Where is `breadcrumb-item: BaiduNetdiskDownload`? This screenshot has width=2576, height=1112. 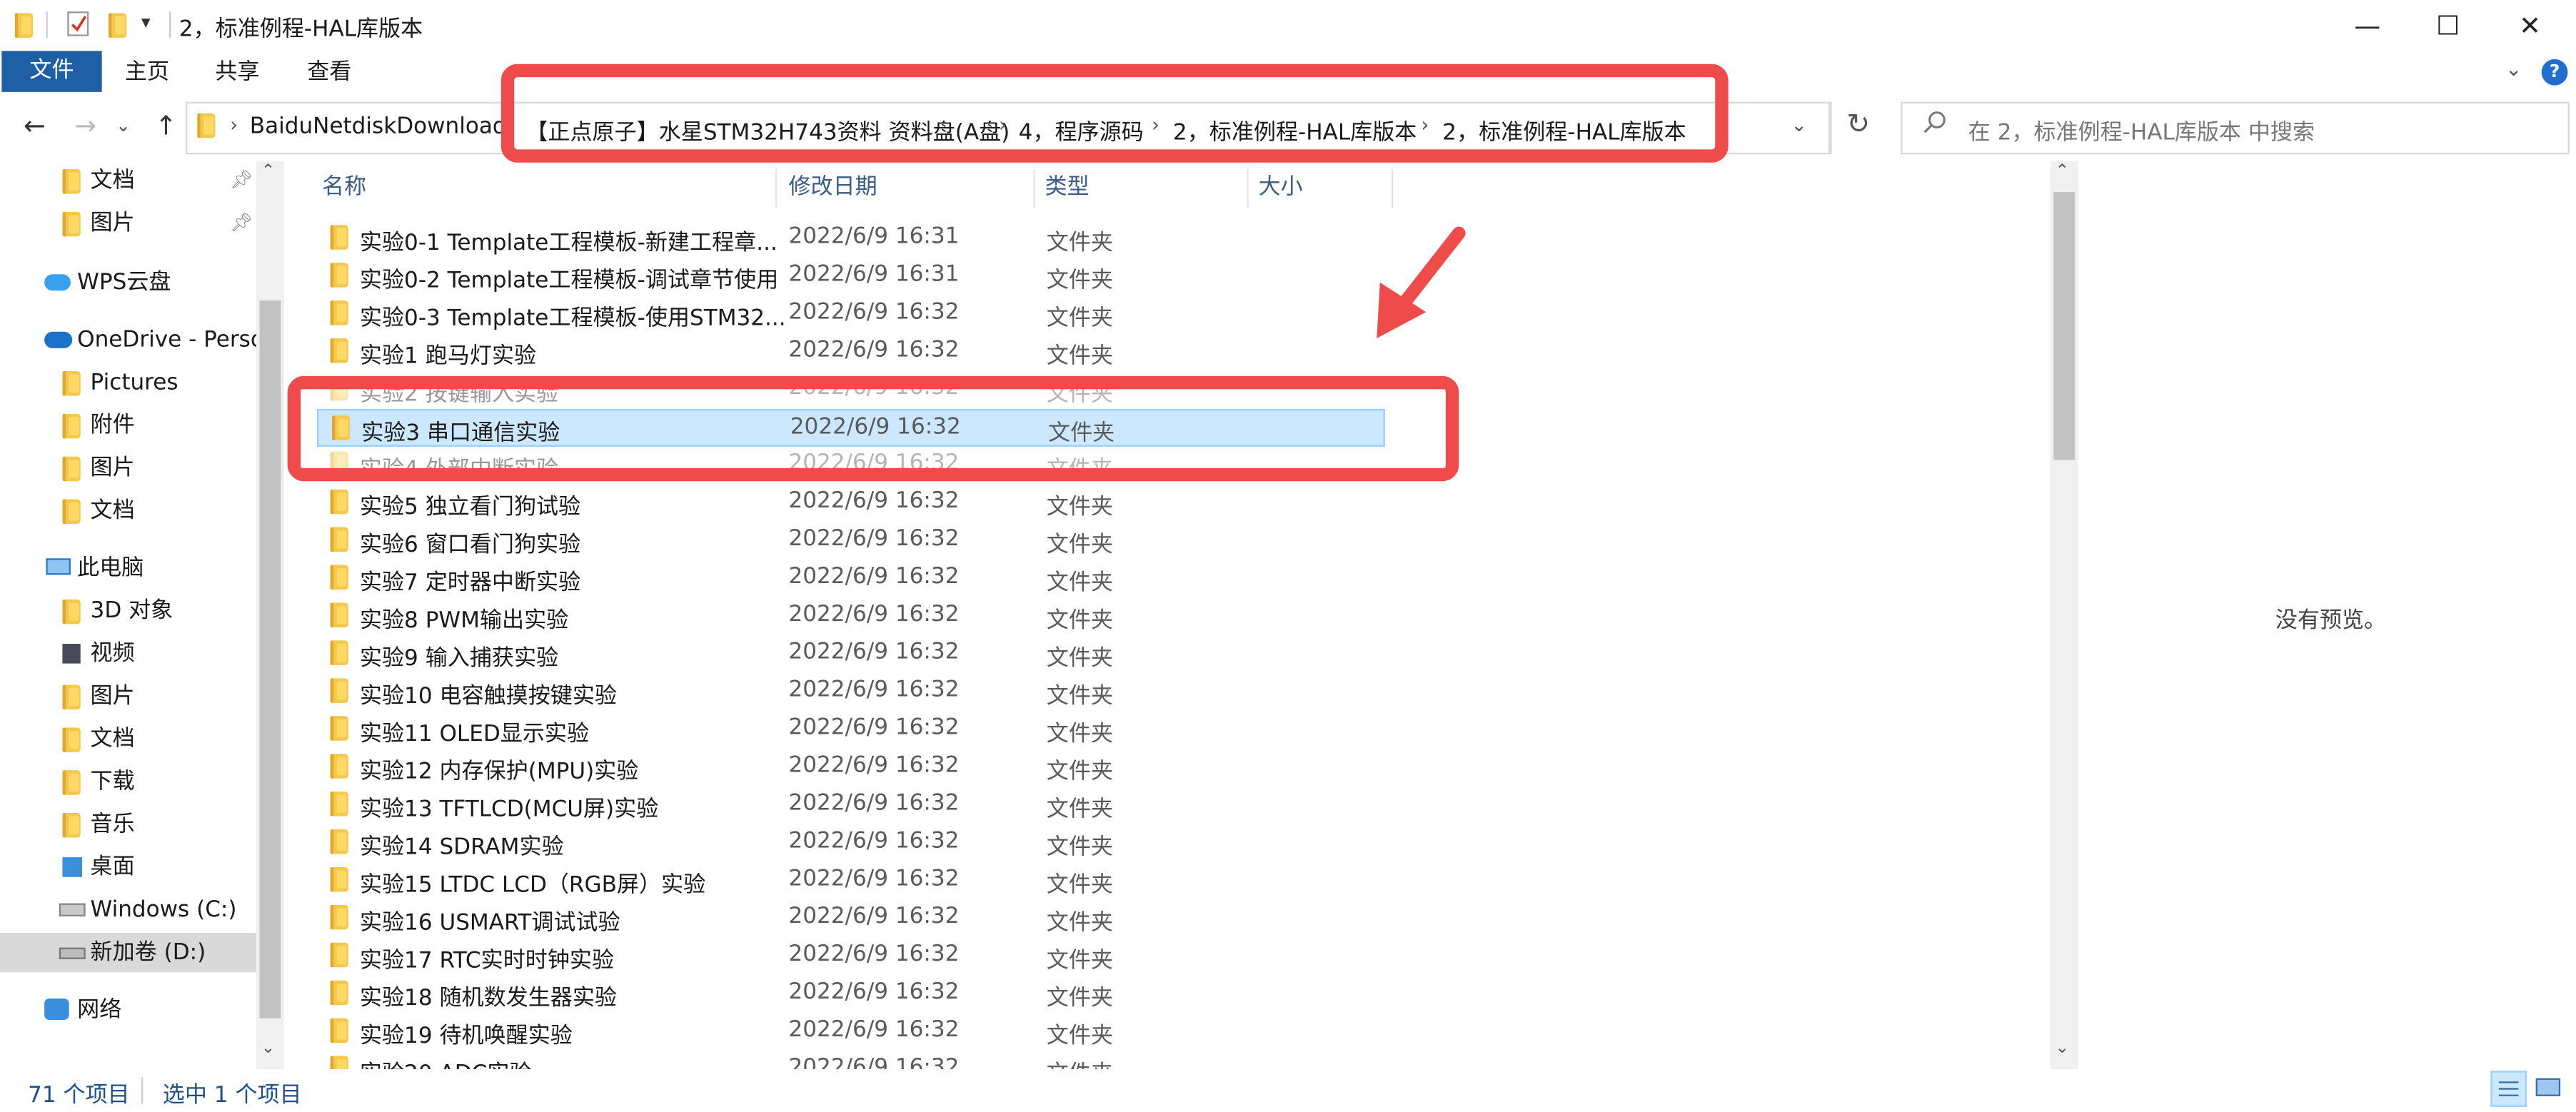 breadcrumb-item: BaiduNetdiskDownload is located at coordinates (378, 126).